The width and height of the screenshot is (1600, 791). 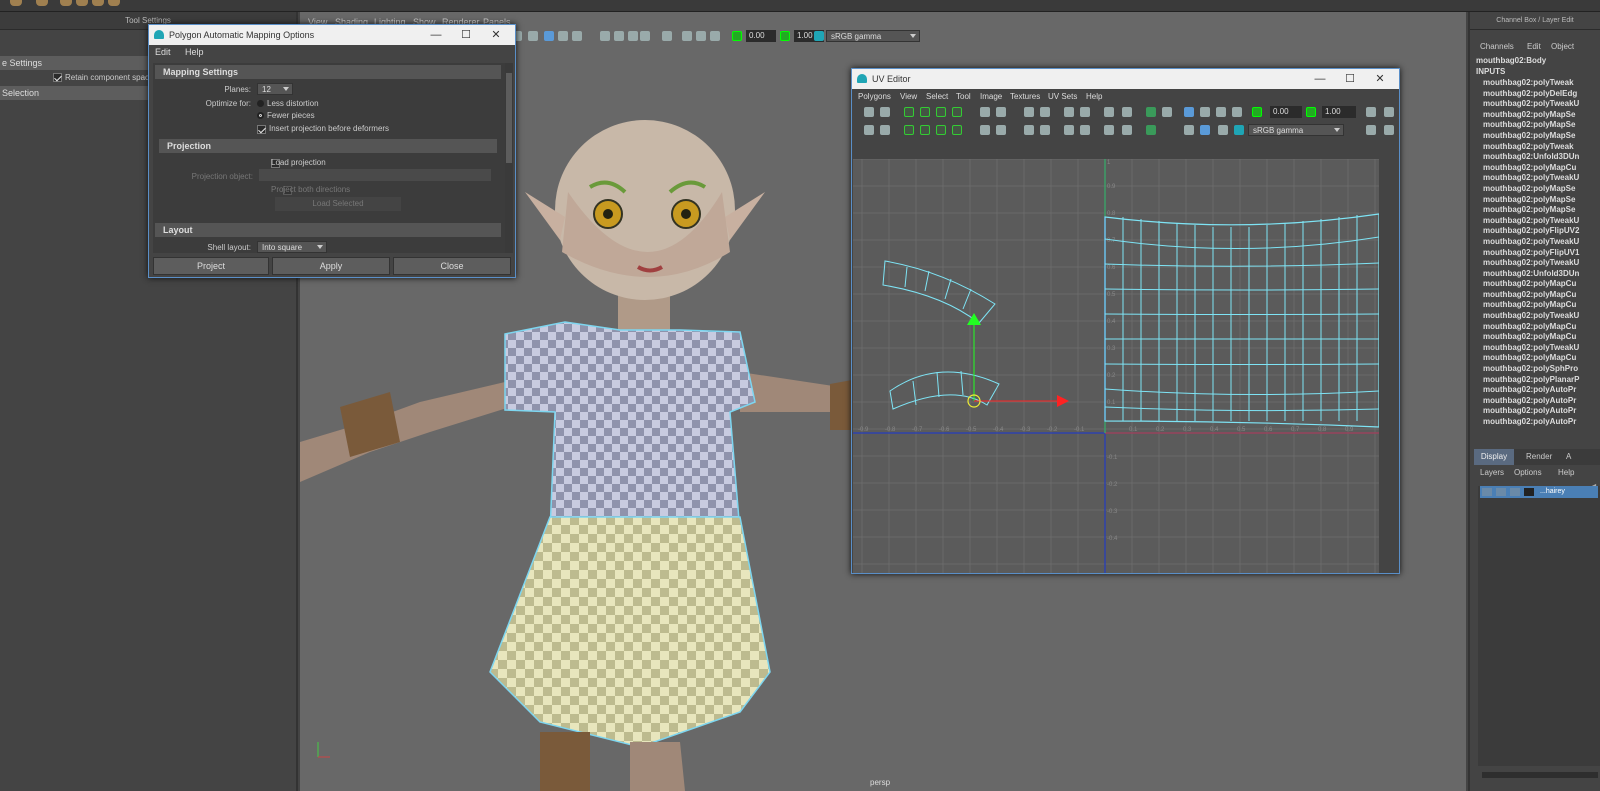 What do you see at coordinates (937, 96) in the screenshot?
I see `menu-select: Select` at bounding box center [937, 96].